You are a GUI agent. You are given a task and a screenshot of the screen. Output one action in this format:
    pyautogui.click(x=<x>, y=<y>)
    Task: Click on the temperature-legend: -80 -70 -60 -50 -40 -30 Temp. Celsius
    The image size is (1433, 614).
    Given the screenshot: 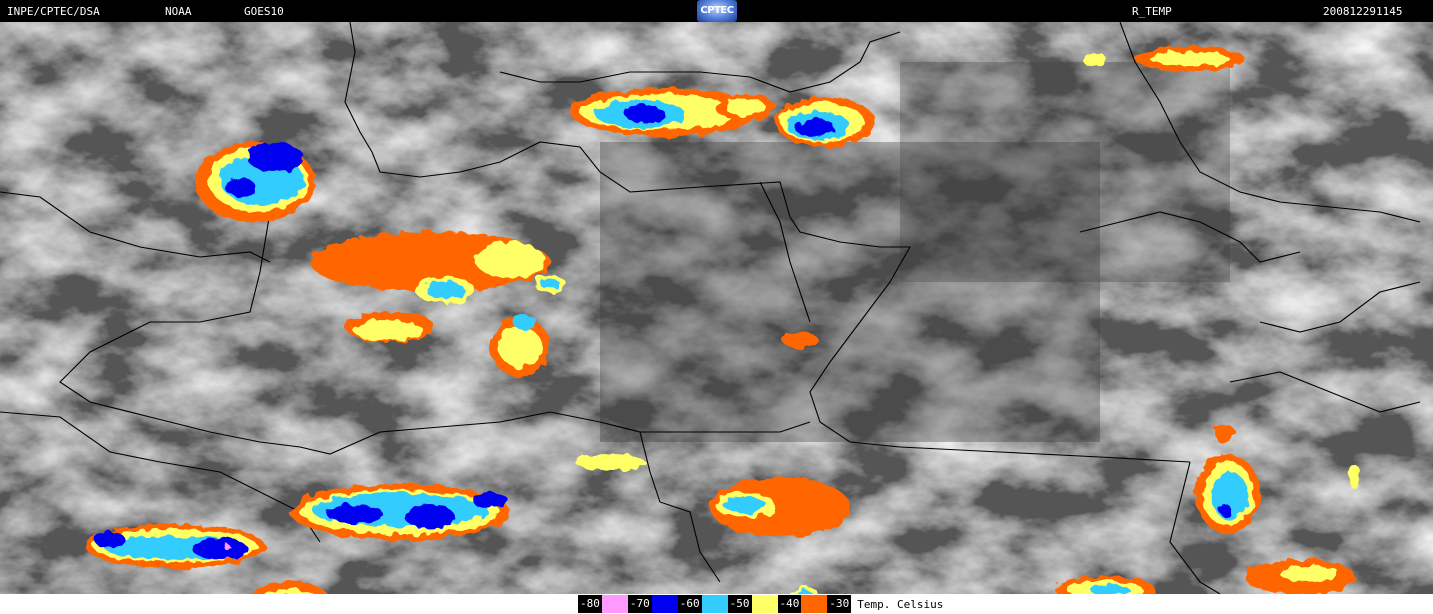 What is the action you would take?
    pyautogui.click(x=760, y=604)
    